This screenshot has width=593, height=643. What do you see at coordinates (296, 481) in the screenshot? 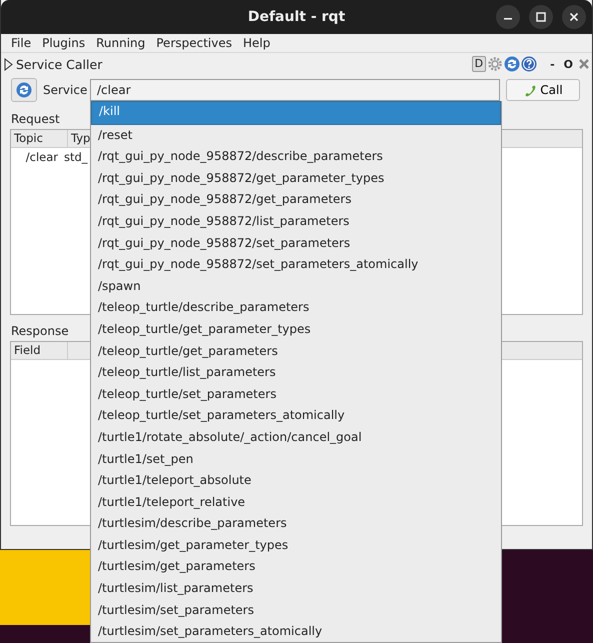
I see `dropdown-item: /turtle1/teleport_absolute` at bounding box center [296, 481].